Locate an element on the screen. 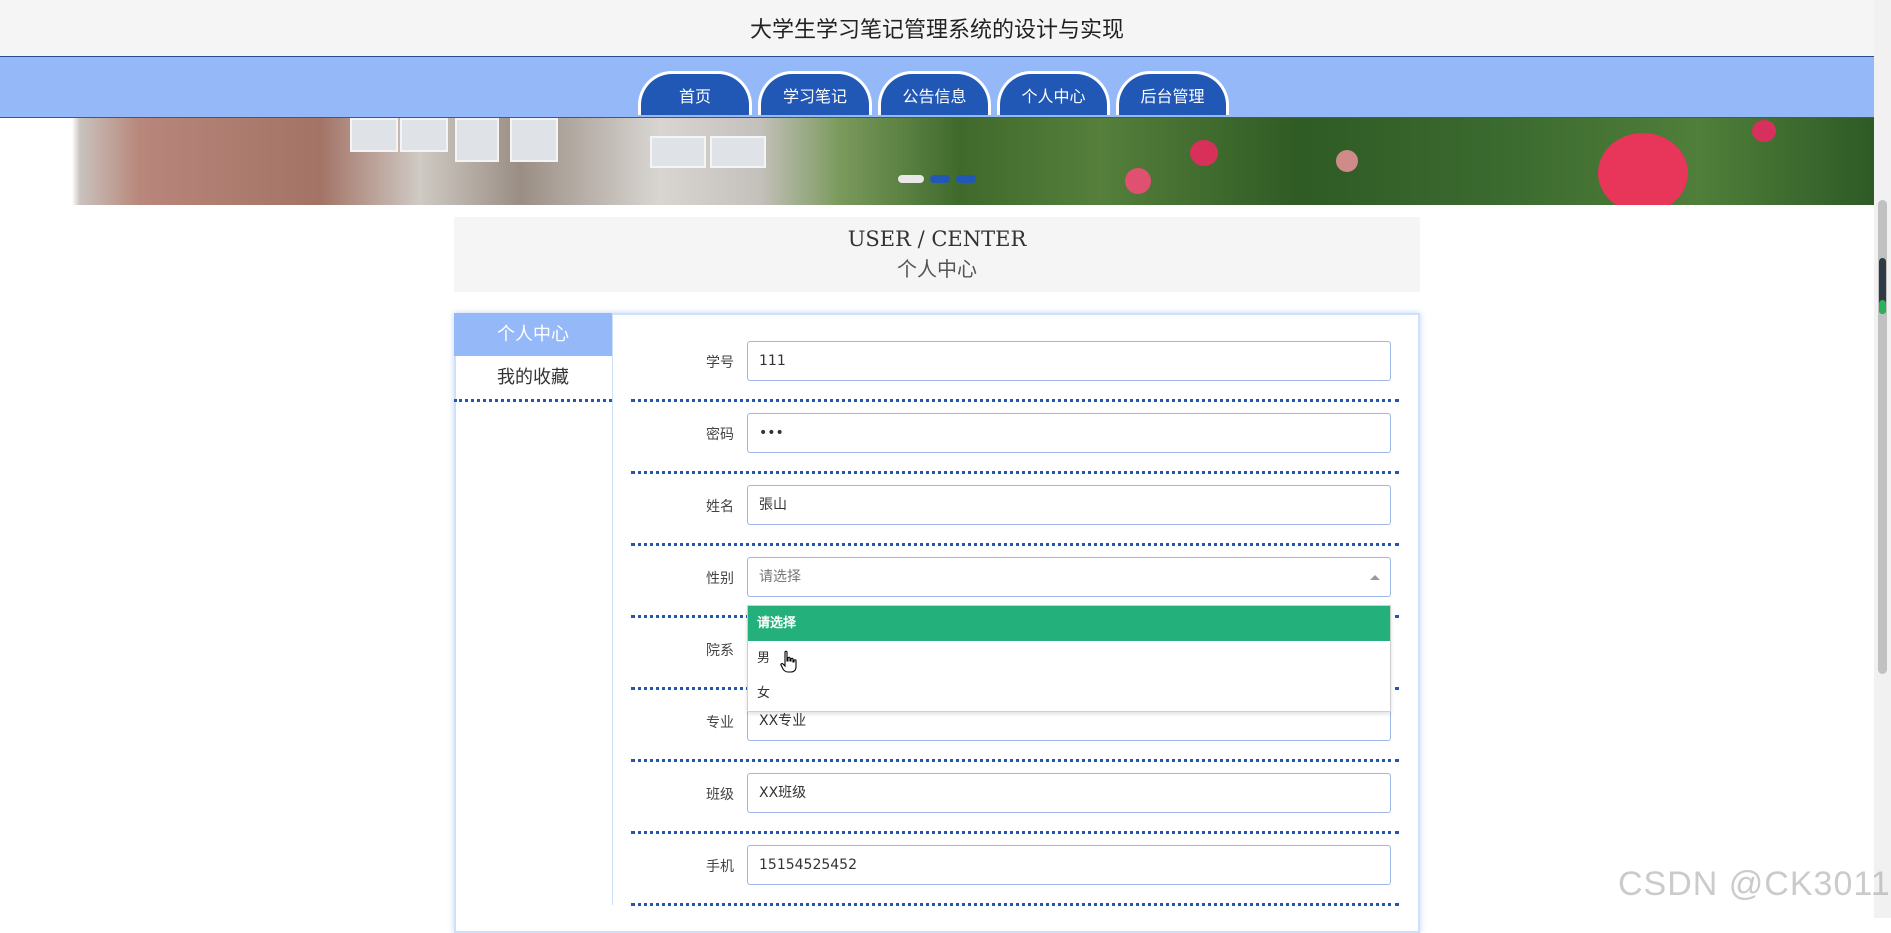  password-input: ••• is located at coordinates (1069, 433).